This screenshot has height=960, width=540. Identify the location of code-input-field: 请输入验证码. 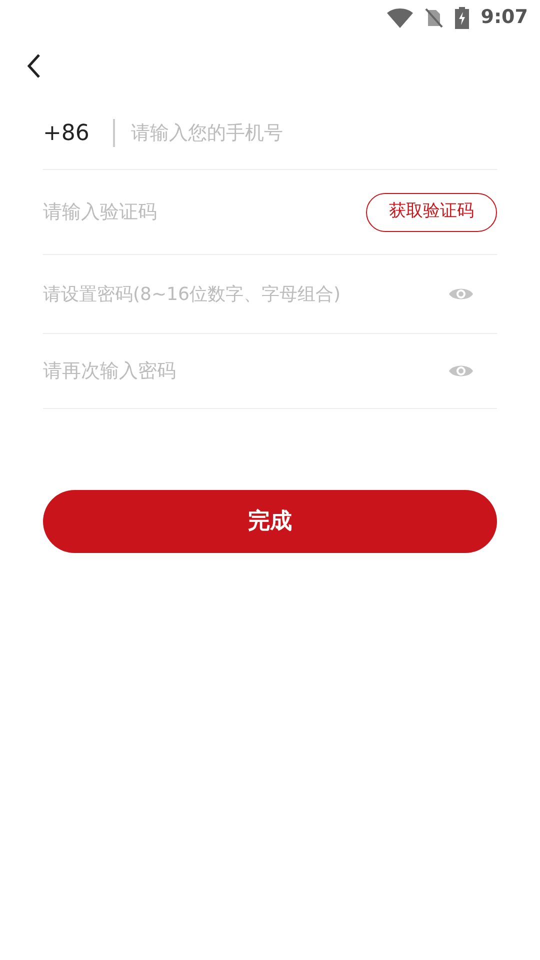
(204, 212).